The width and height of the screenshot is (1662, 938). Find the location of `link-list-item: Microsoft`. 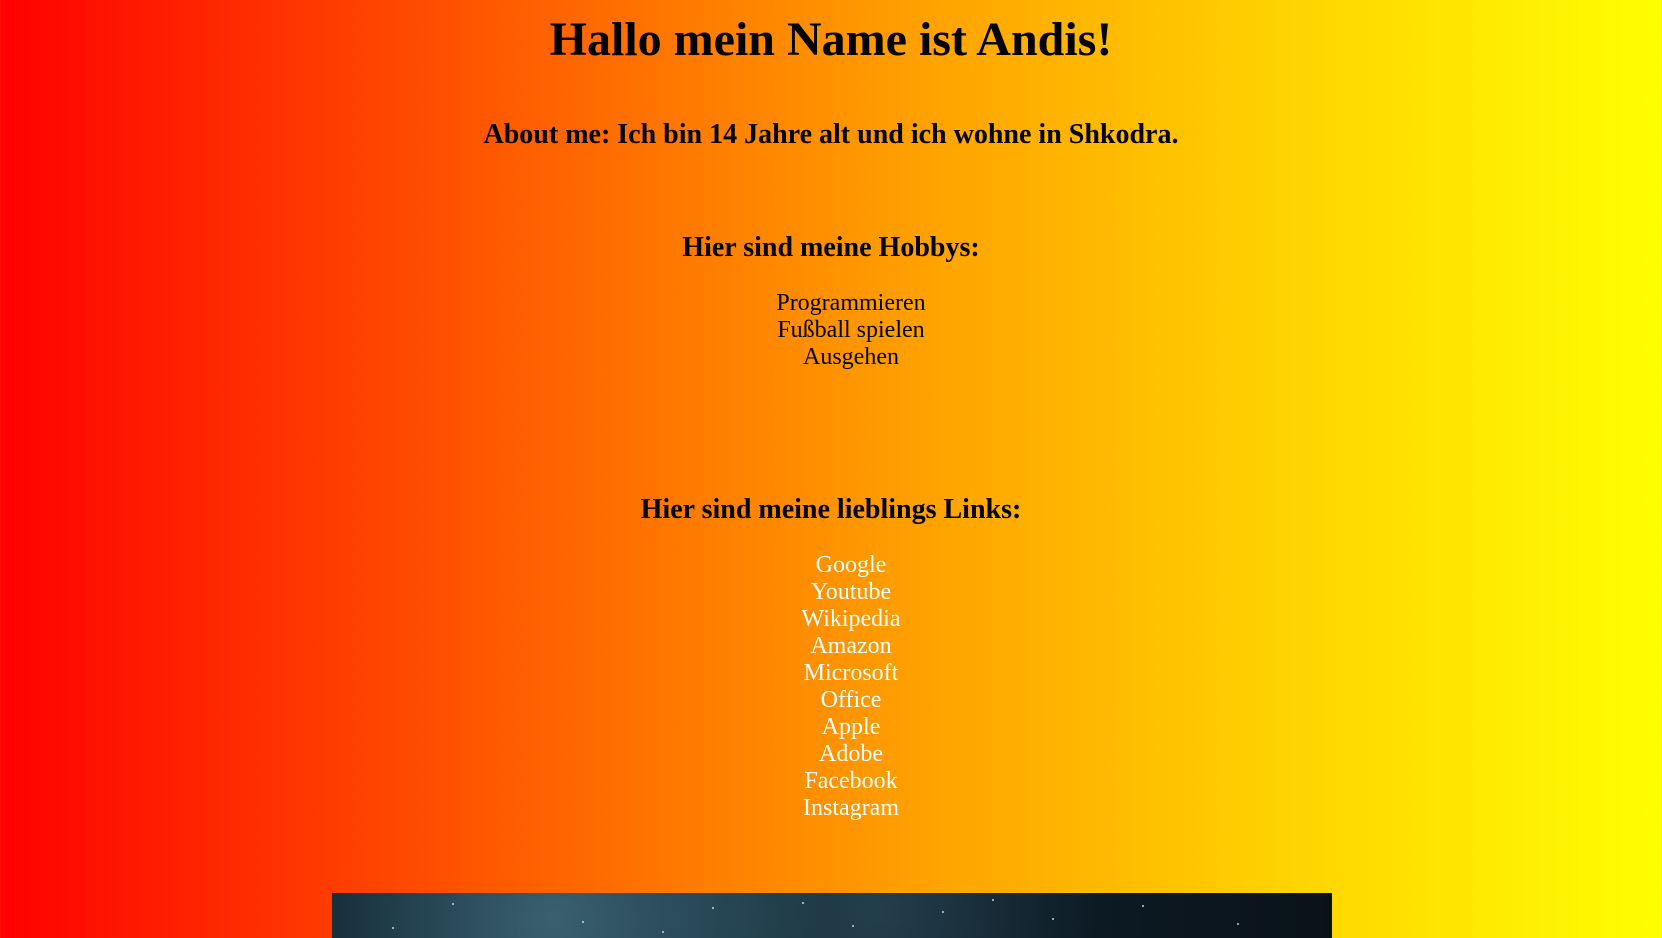

link-list-item: Microsoft is located at coordinates (831, 673).